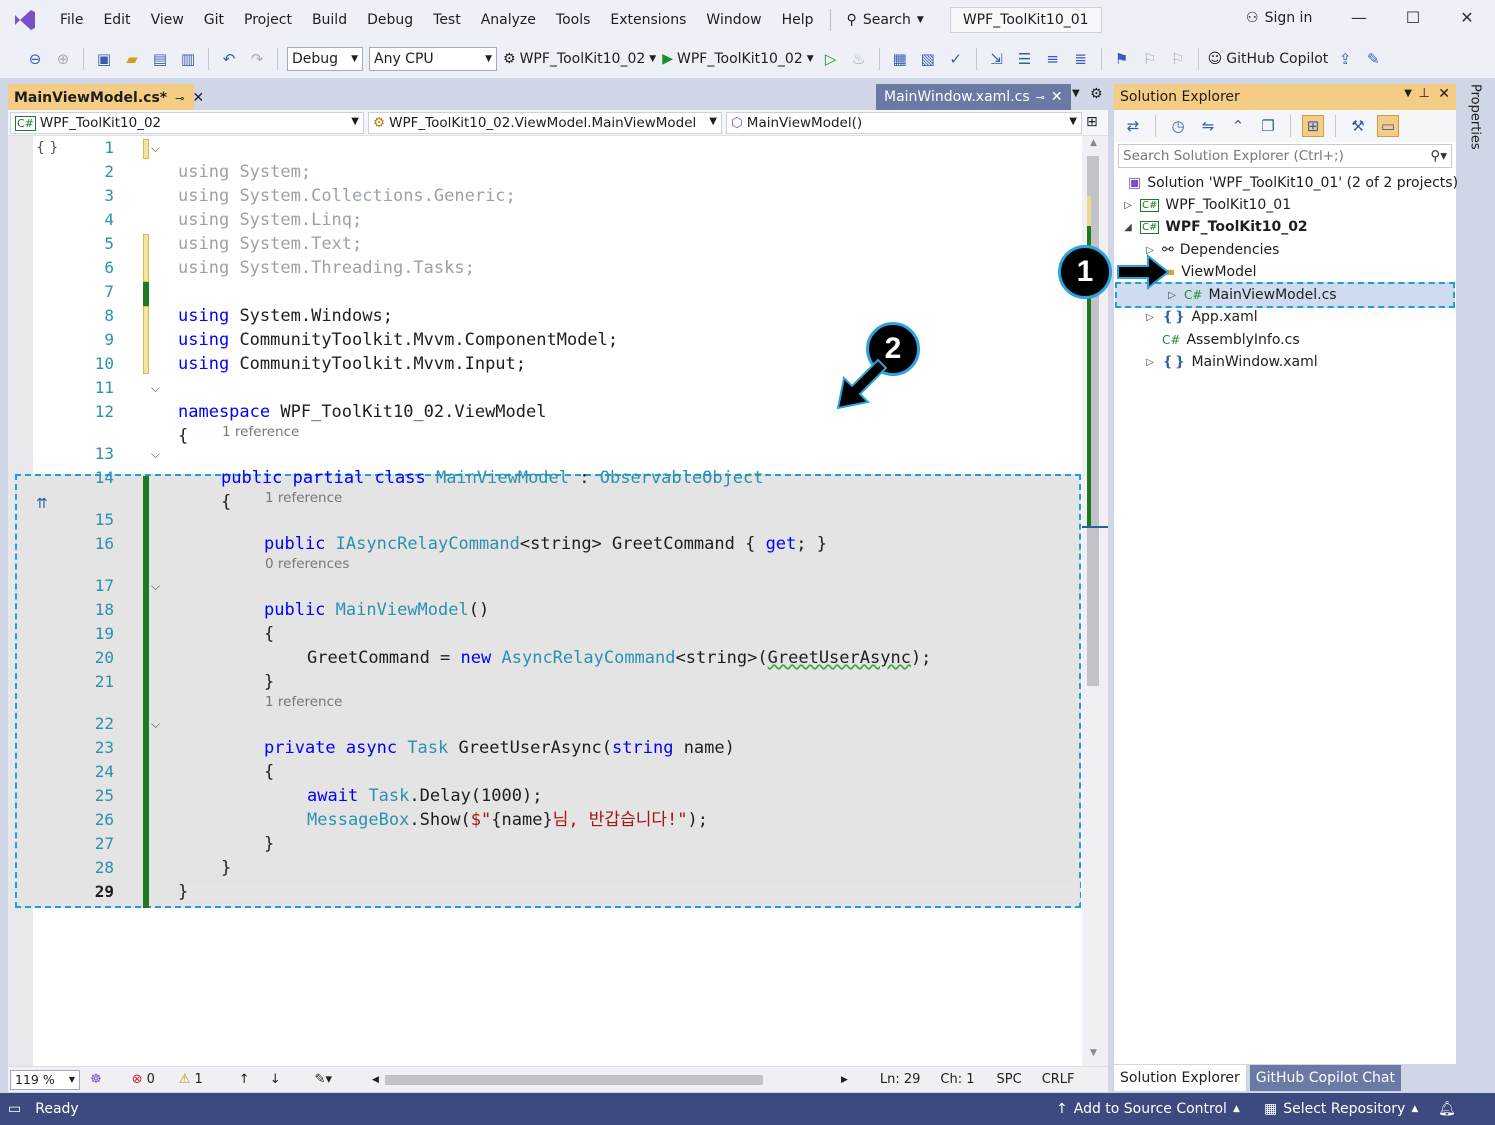 The width and height of the screenshot is (1495, 1125). What do you see at coordinates (957, 1079) in the screenshot?
I see `column-indicator: Ch: 1` at bounding box center [957, 1079].